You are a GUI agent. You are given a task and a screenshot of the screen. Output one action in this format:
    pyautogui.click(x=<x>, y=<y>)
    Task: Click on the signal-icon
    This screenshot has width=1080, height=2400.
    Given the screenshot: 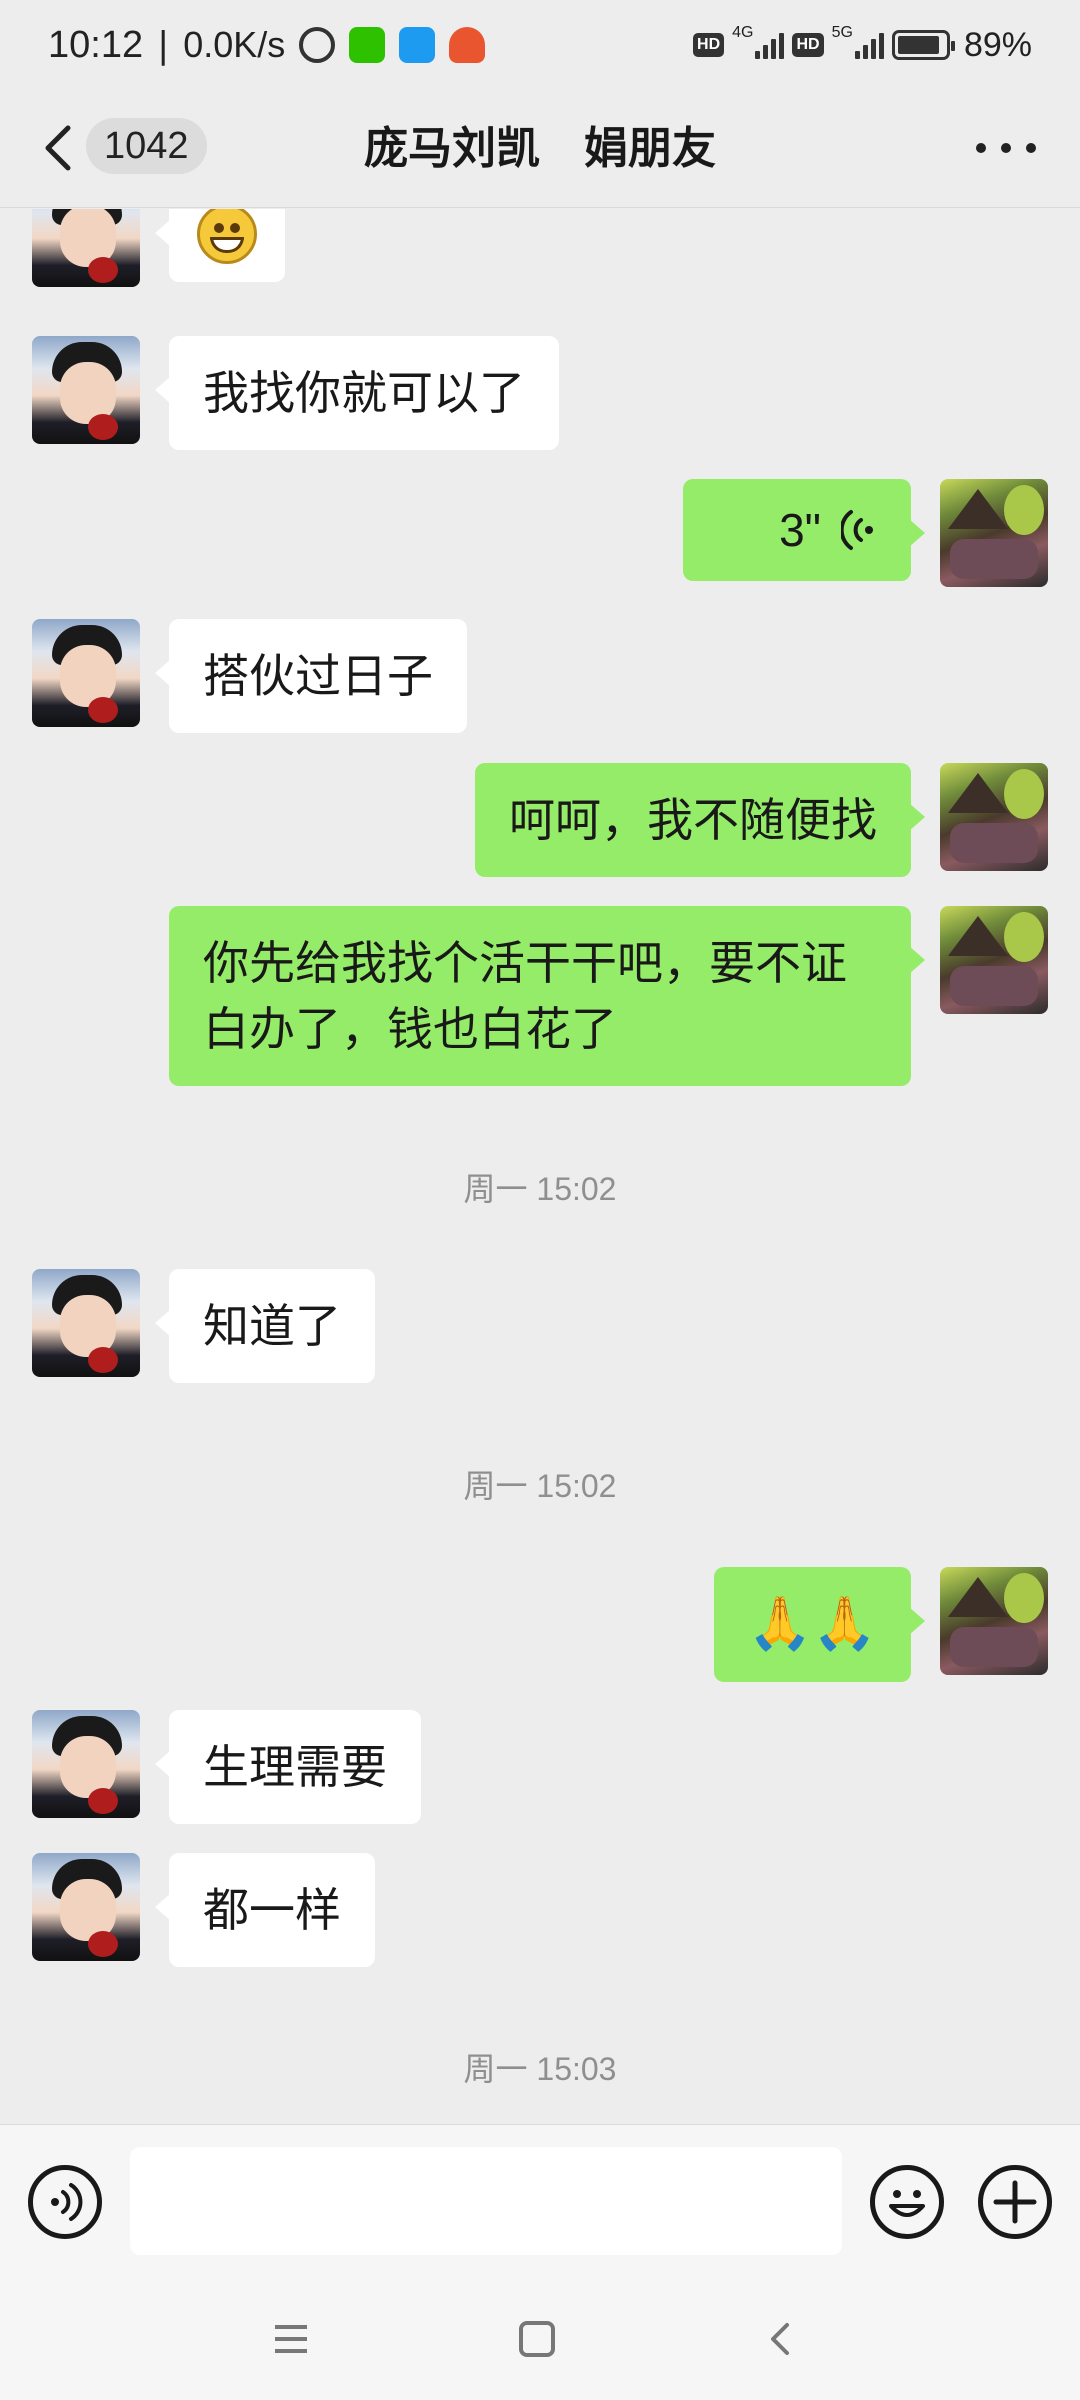 What is the action you would take?
    pyautogui.click(x=770, y=45)
    